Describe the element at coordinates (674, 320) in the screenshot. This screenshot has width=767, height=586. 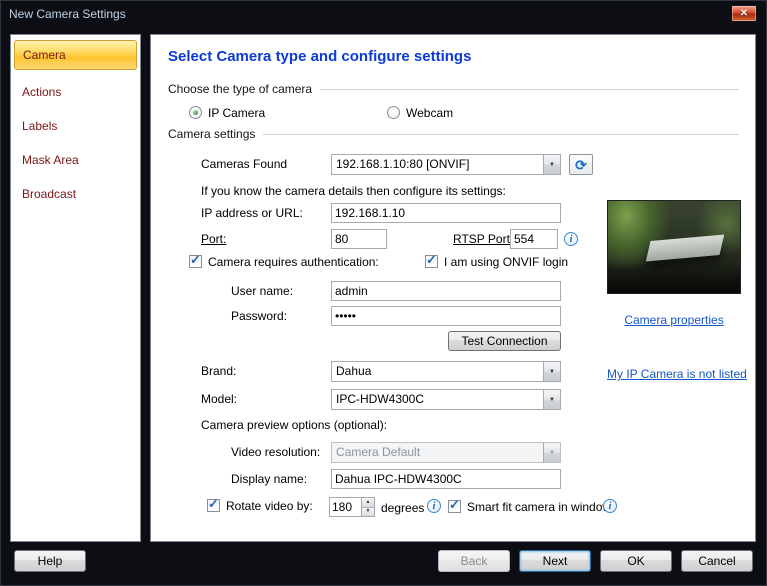
I see `camera-properties-link: Camera properties` at that location.